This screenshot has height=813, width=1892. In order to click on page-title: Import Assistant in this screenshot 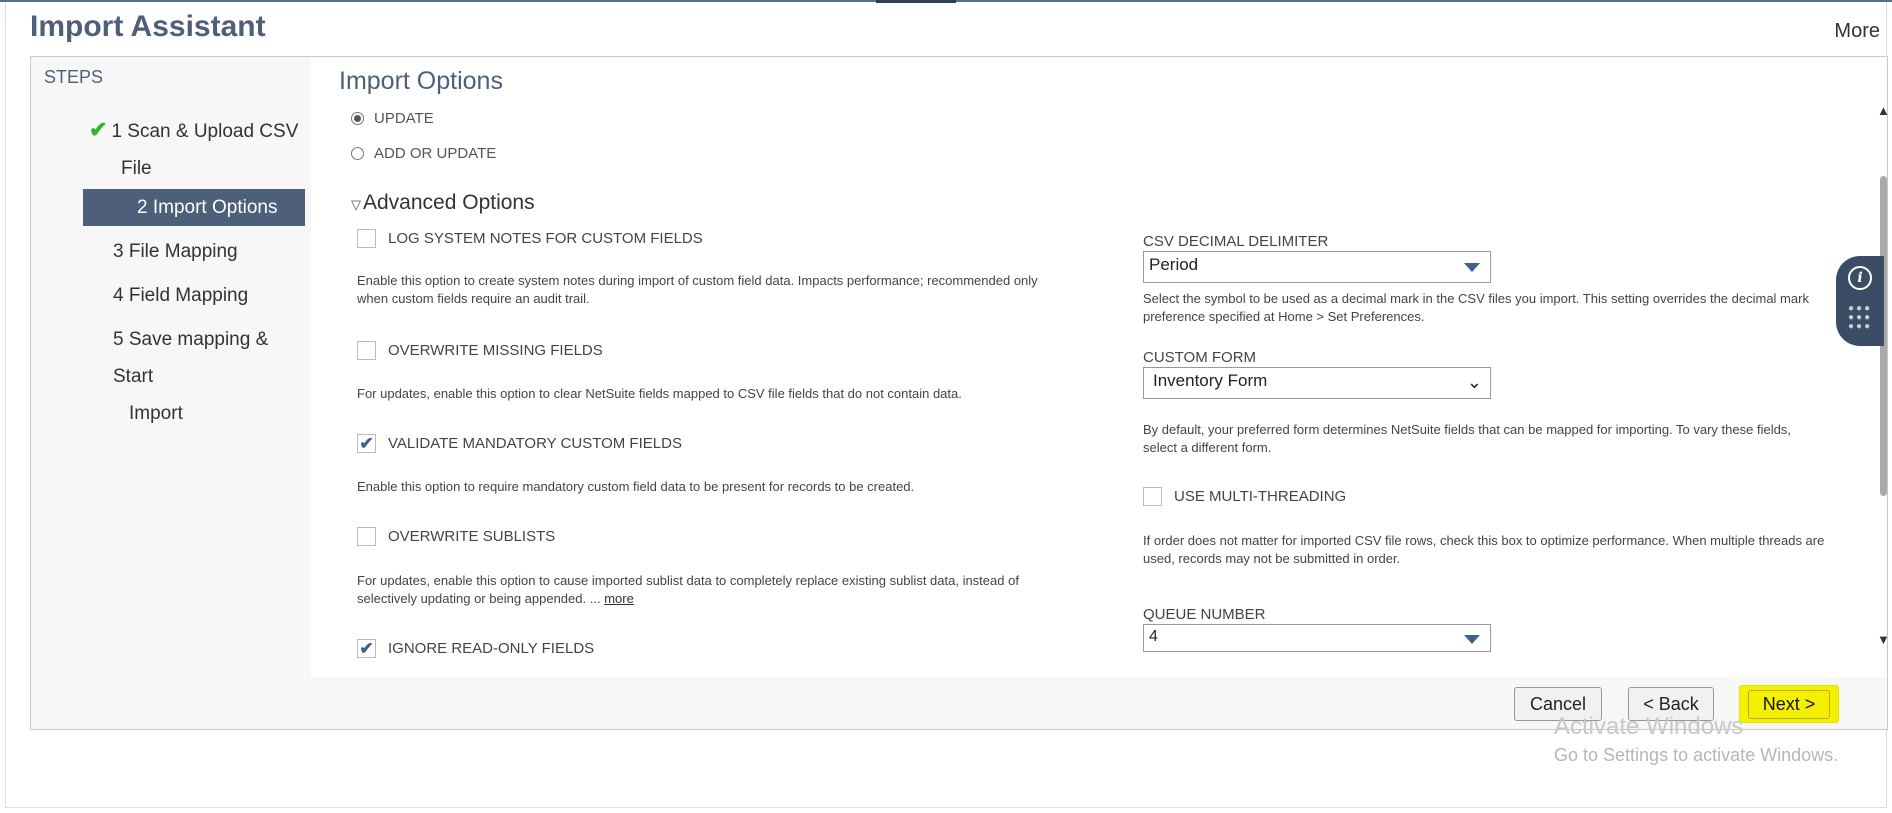, I will do `click(148, 26)`.